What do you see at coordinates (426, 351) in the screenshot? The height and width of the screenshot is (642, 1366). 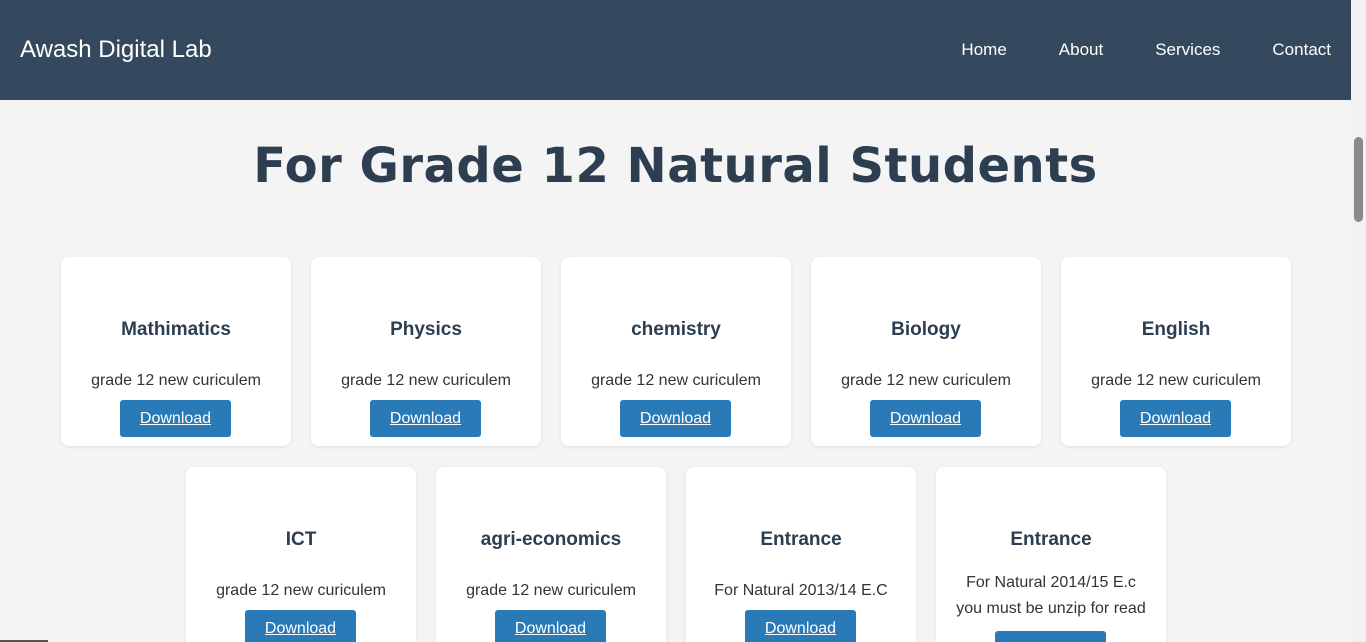 I see `course-card-physics: Physics grade 12 new curiculem Download` at bounding box center [426, 351].